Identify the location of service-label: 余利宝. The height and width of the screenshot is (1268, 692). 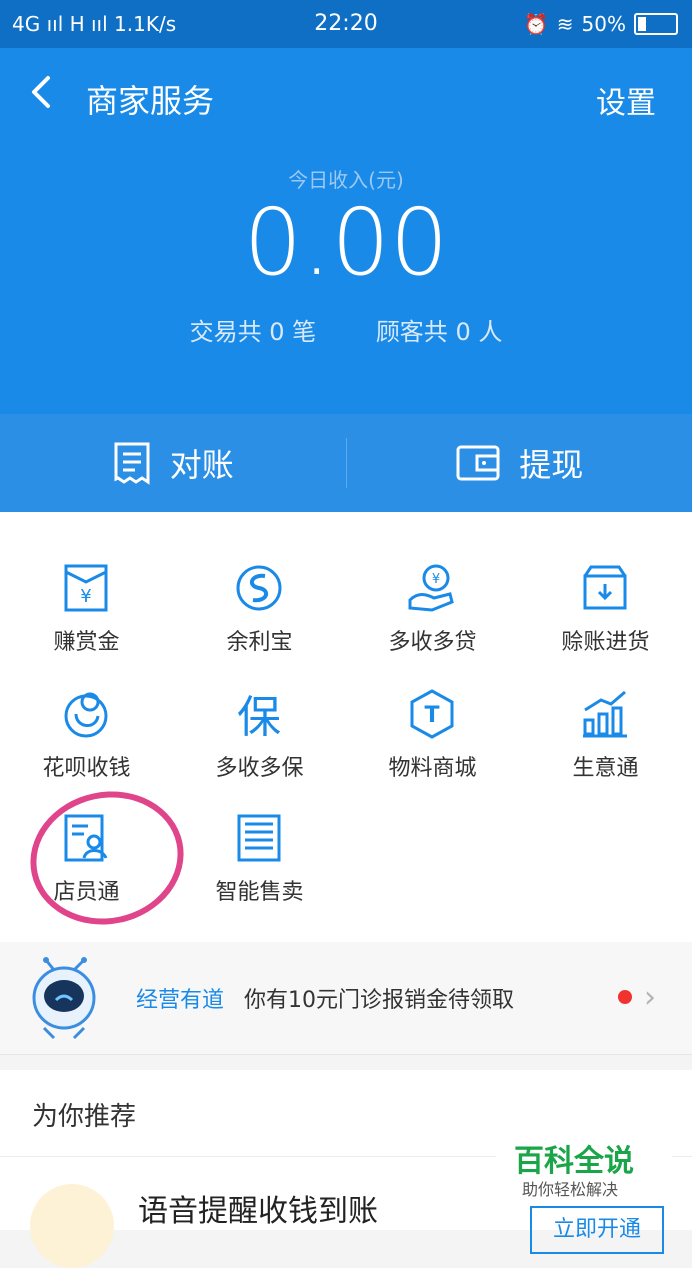
(259, 640).